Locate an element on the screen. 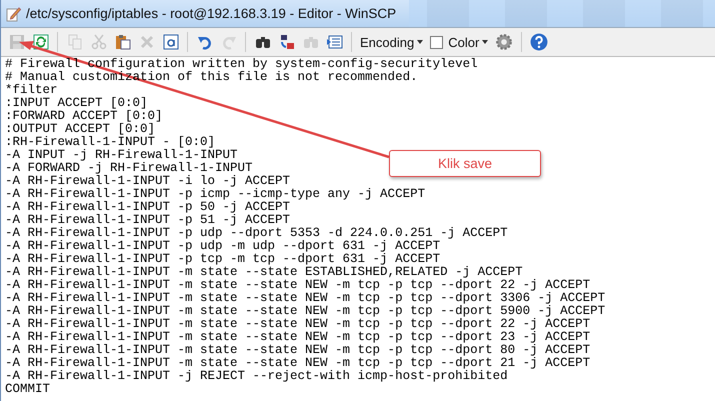 This screenshot has width=715, height=401. code-line: :FORWARD ACCEPT [0:0] is located at coordinates (84, 116).